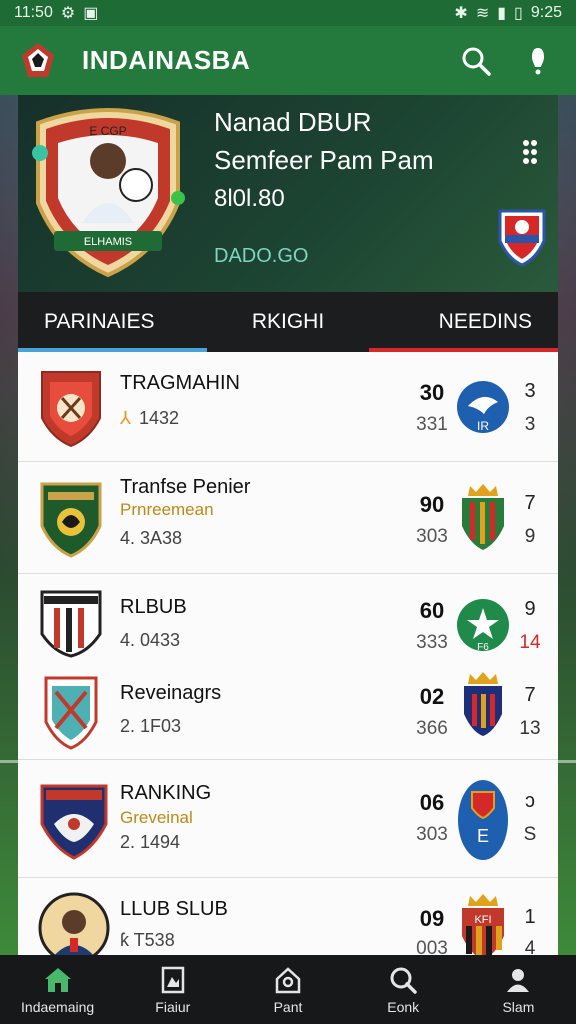  I want to click on team-rank-secondary: 3, so click(530, 424).